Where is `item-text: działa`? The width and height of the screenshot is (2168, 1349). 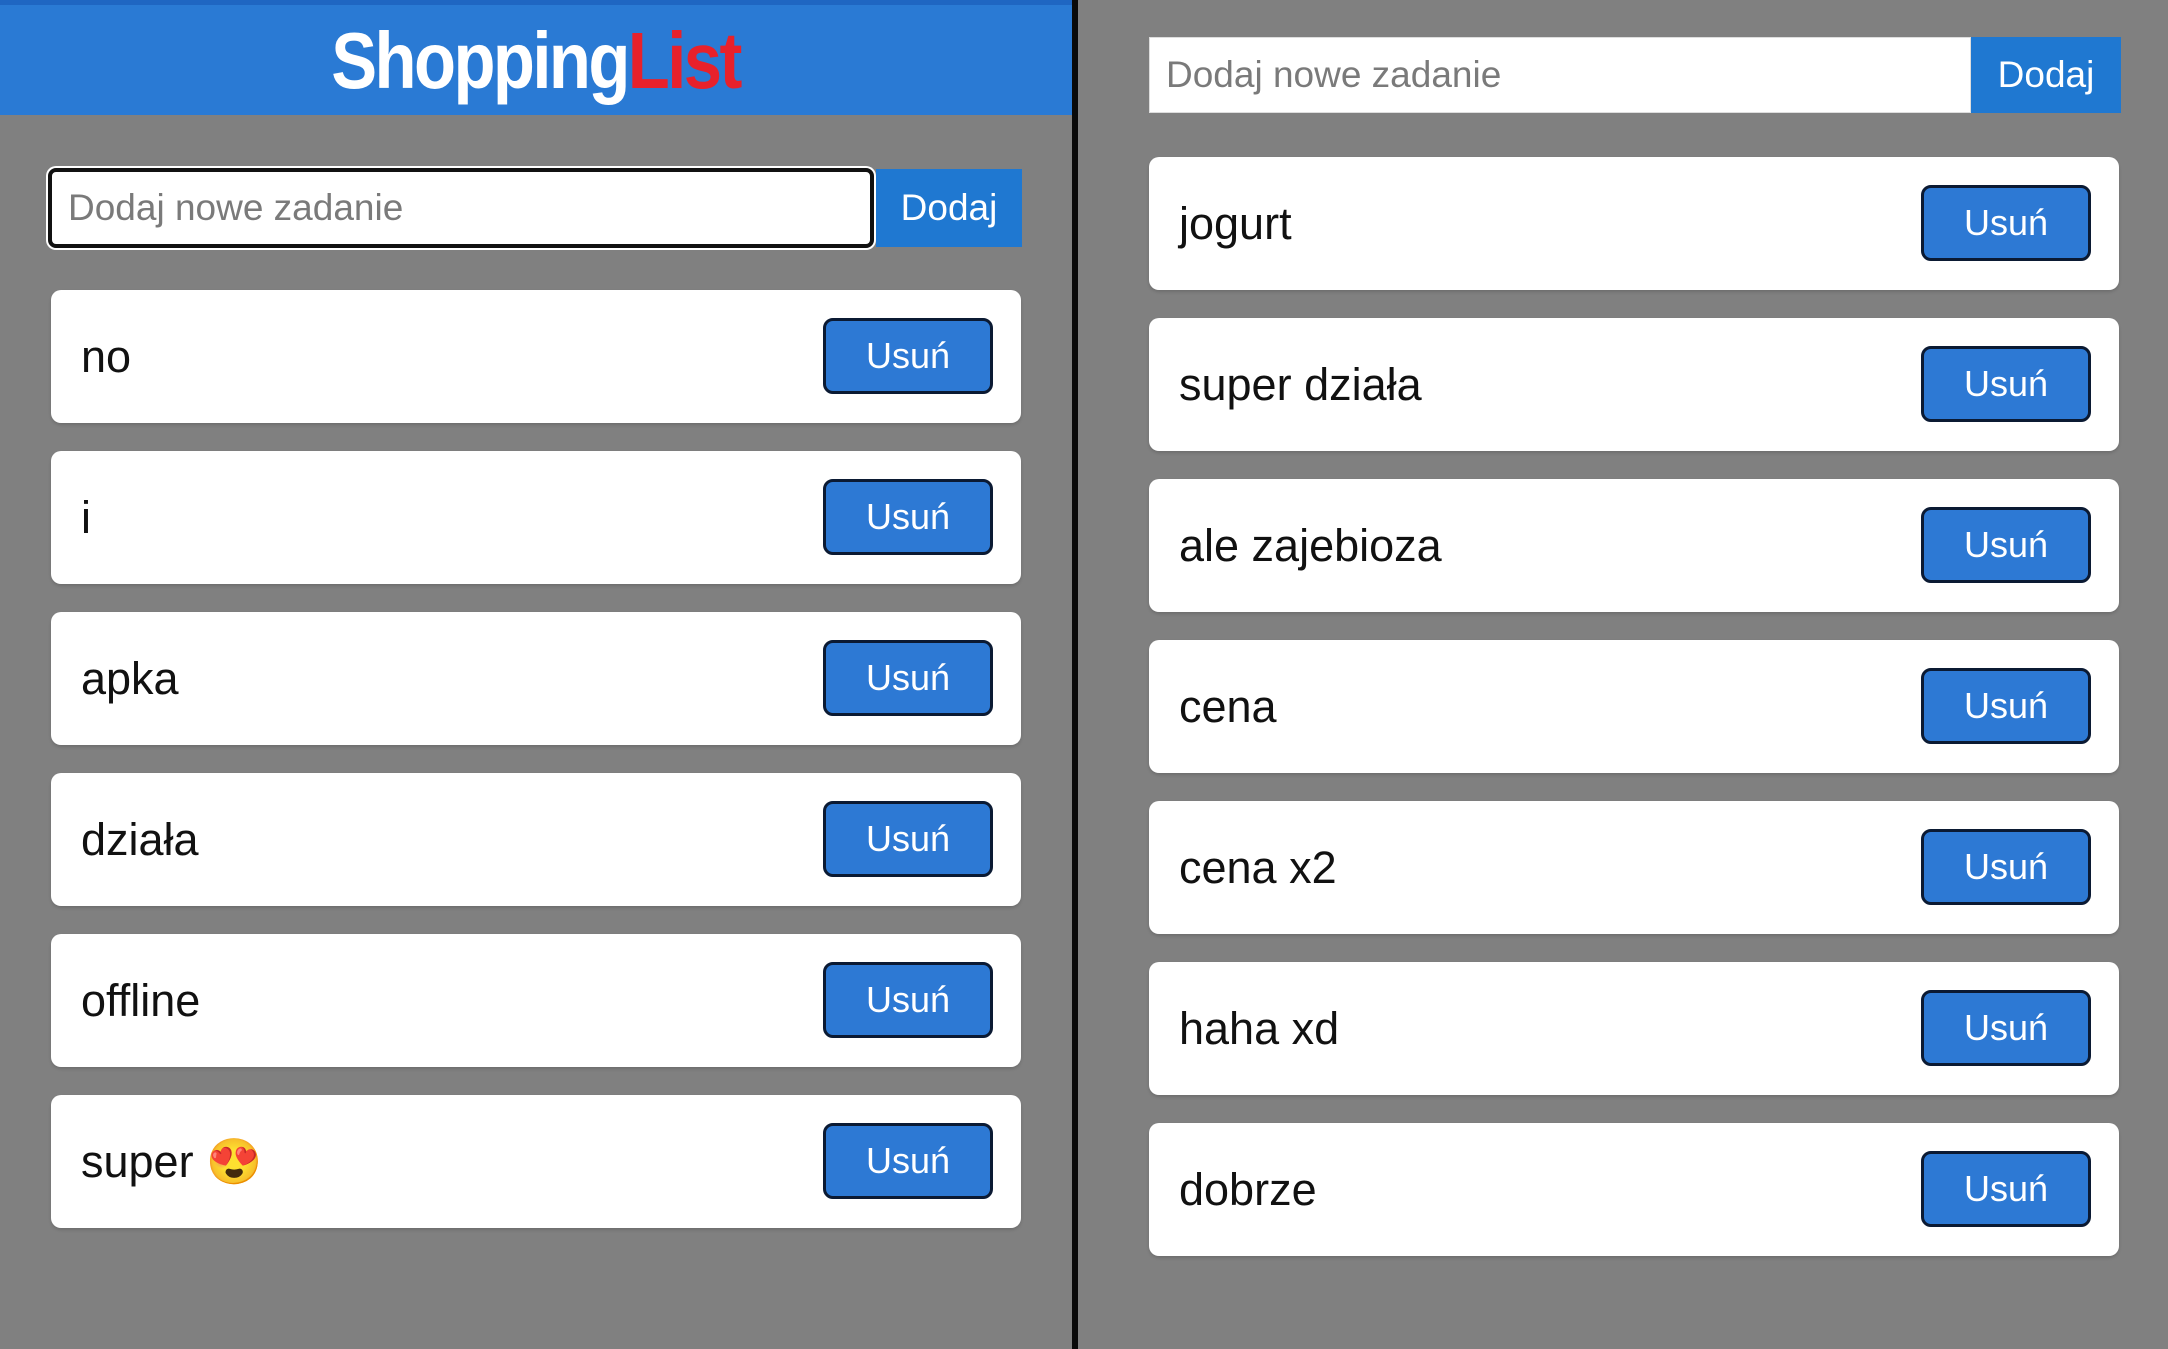
item-text: działa is located at coordinates (140, 839).